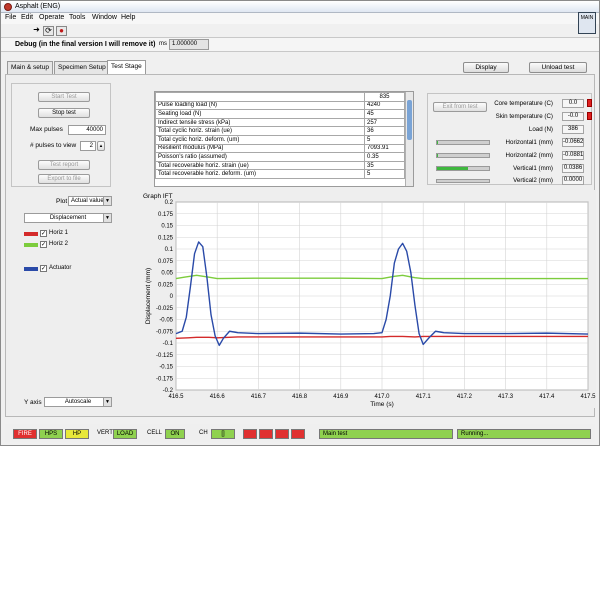  I want to click on vertical1-bar-fill, so click(453, 168).